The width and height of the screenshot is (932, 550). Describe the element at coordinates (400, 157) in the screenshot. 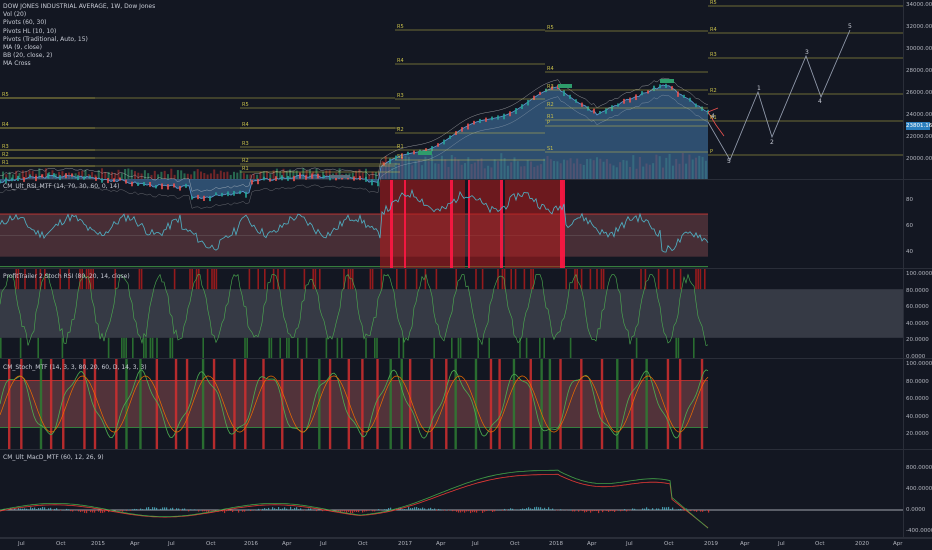

I see `pivot-label: S1` at that location.